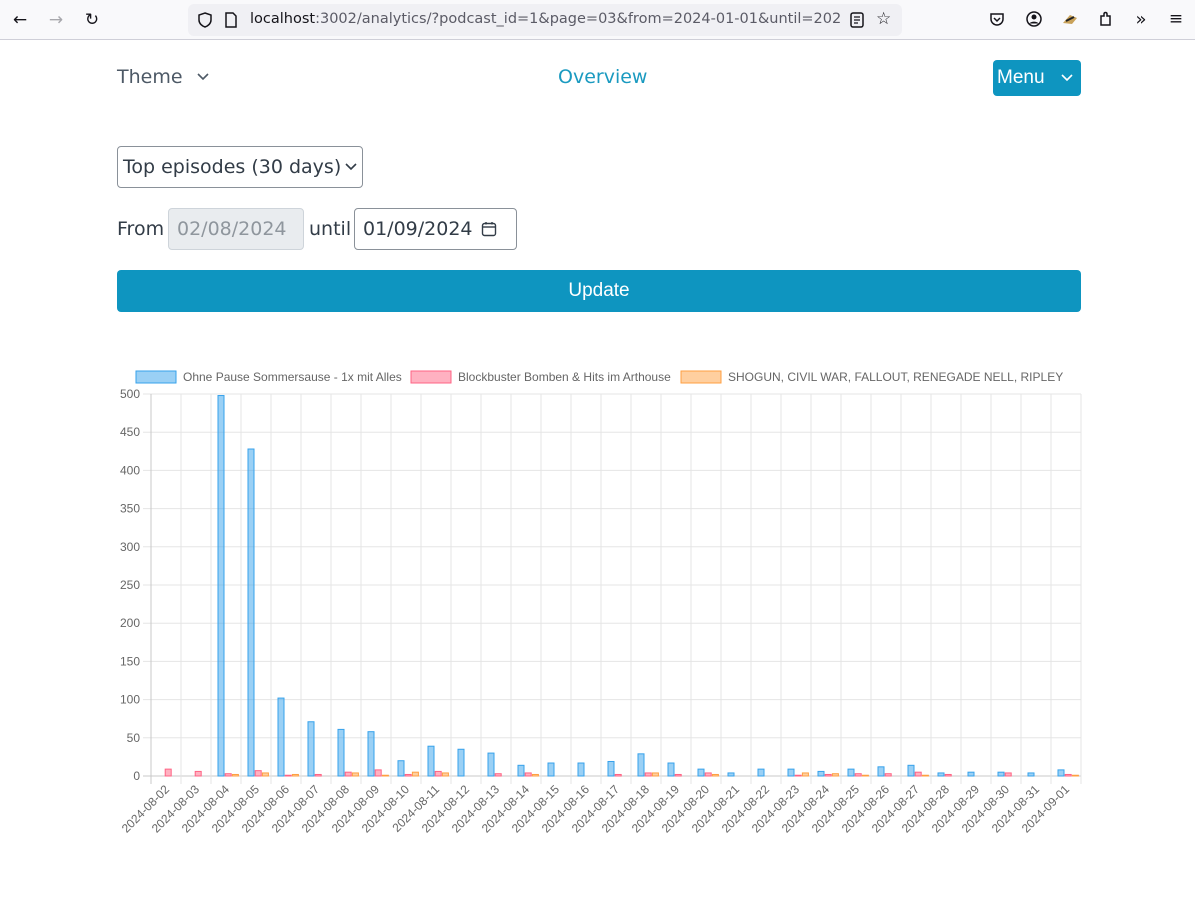 The width and height of the screenshot is (1195, 918). Describe the element at coordinates (232, 229) in the screenshot. I see `from-date-value: 02/08/2024` at that location.